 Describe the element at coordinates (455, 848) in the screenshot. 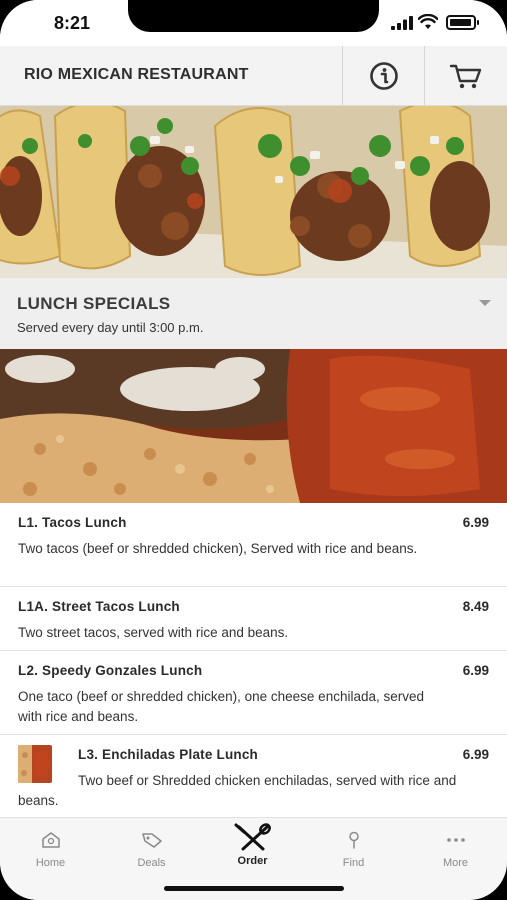

I see `tab-more: More` at that location.